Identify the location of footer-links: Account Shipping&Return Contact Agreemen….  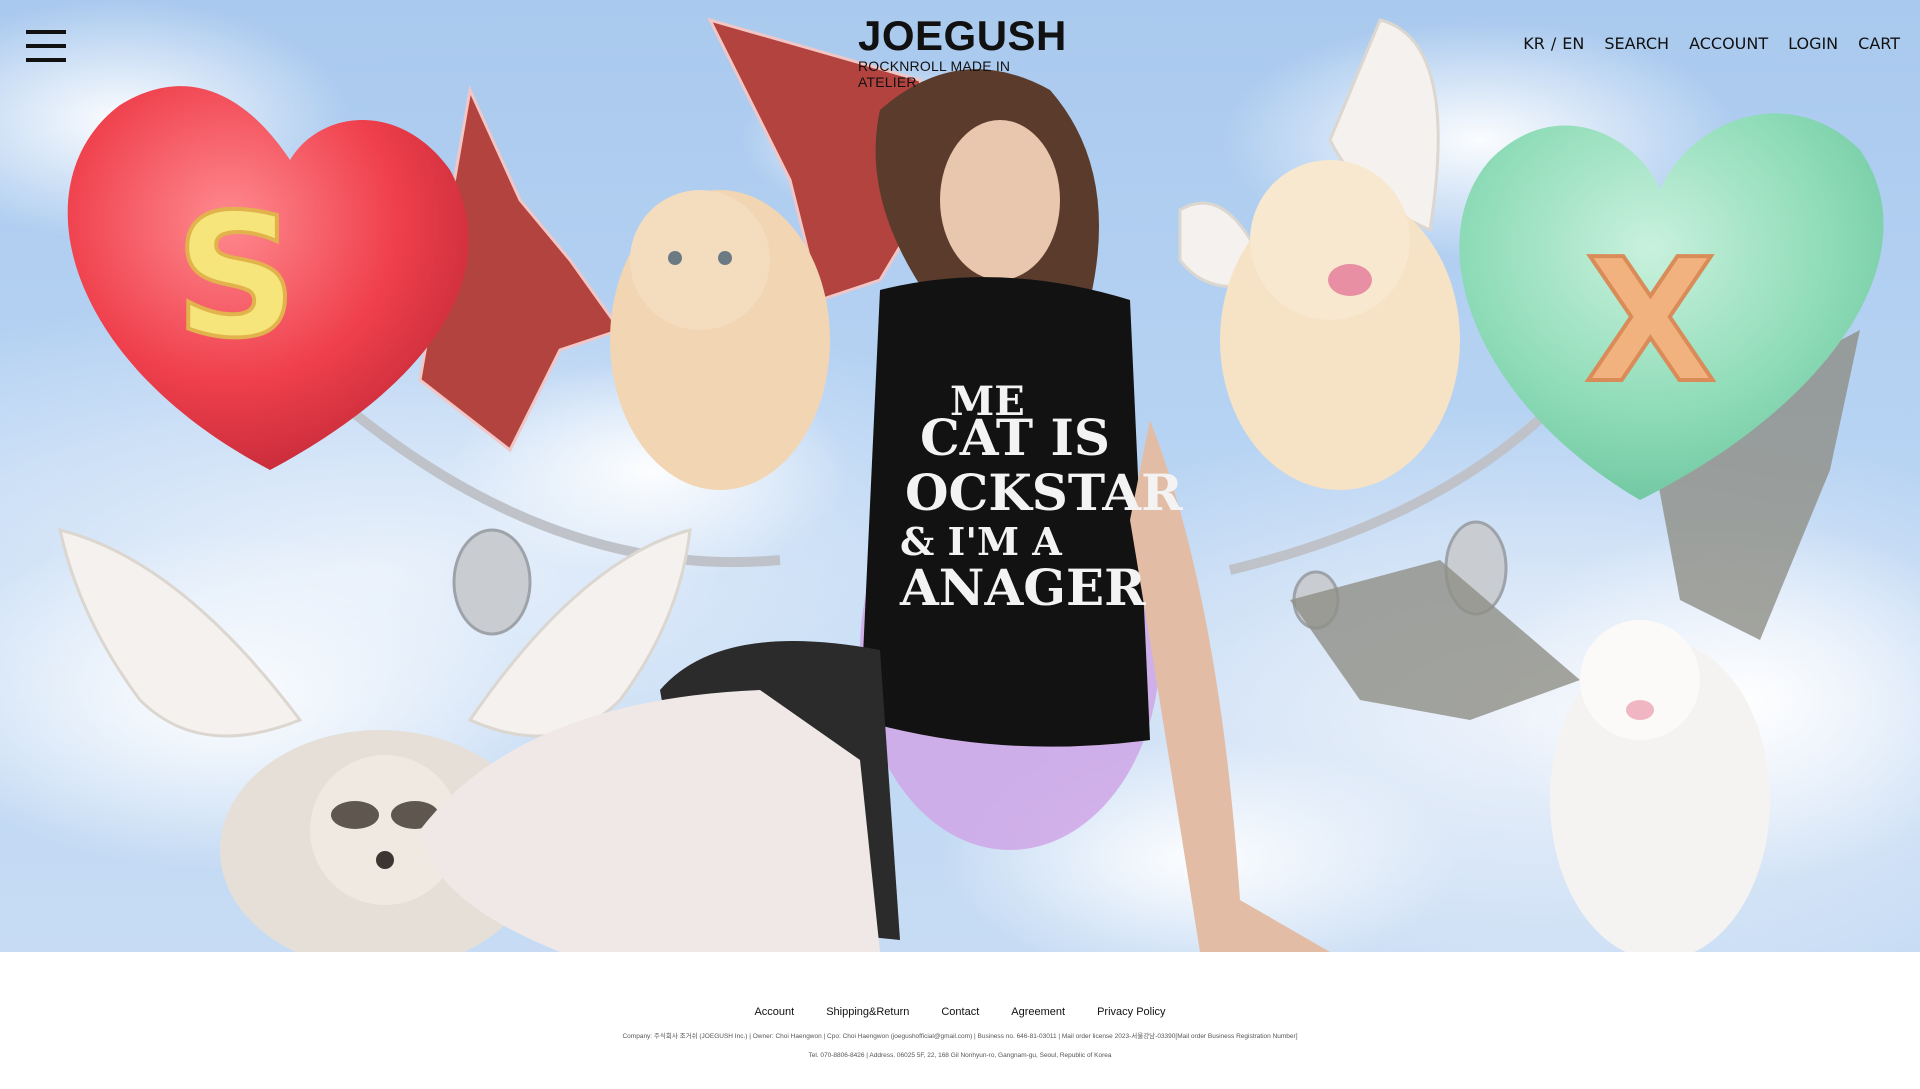
(960, 1012).